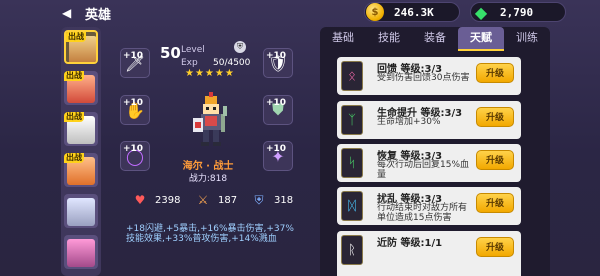 This screenshot has height=276, width=600. I want to click on rune-icon: ᛞ, so click(352, 206).